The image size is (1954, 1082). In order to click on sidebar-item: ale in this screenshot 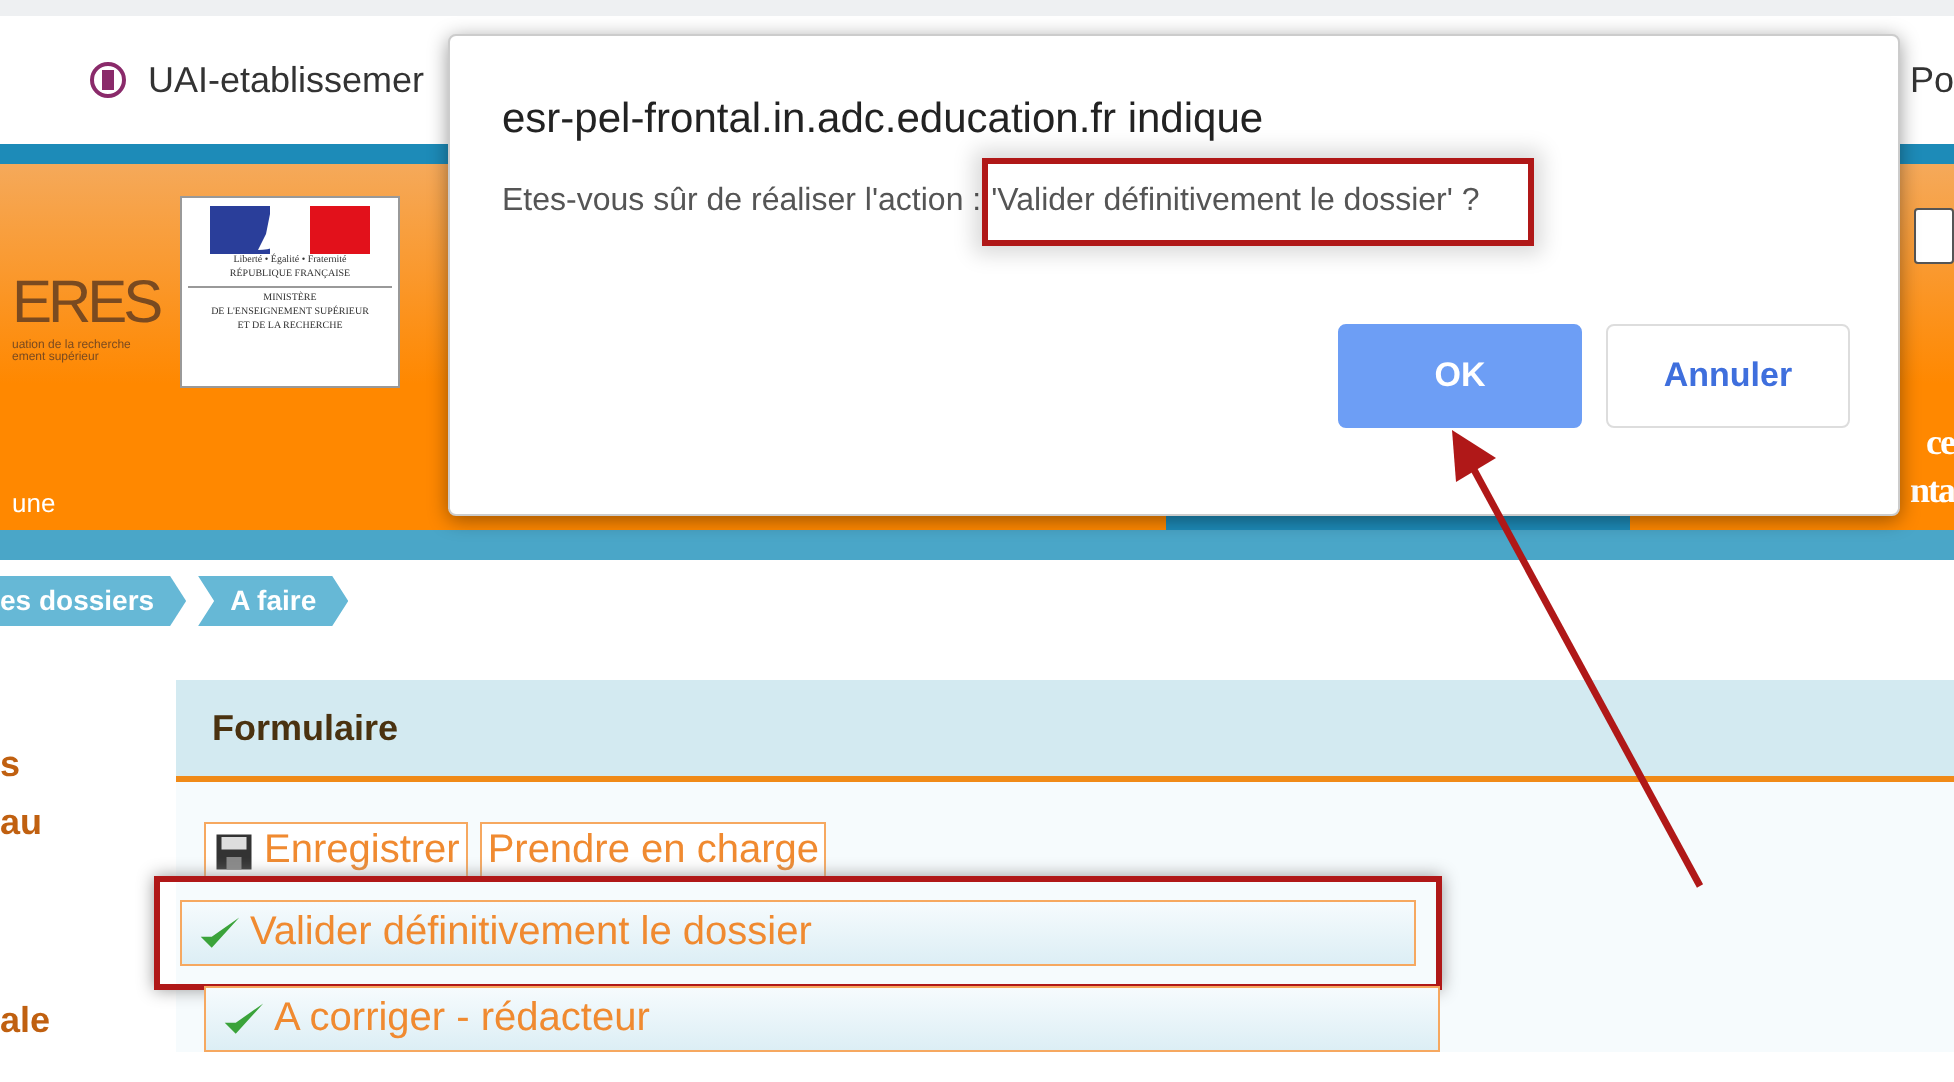, I will do `click(25, 1021)`.